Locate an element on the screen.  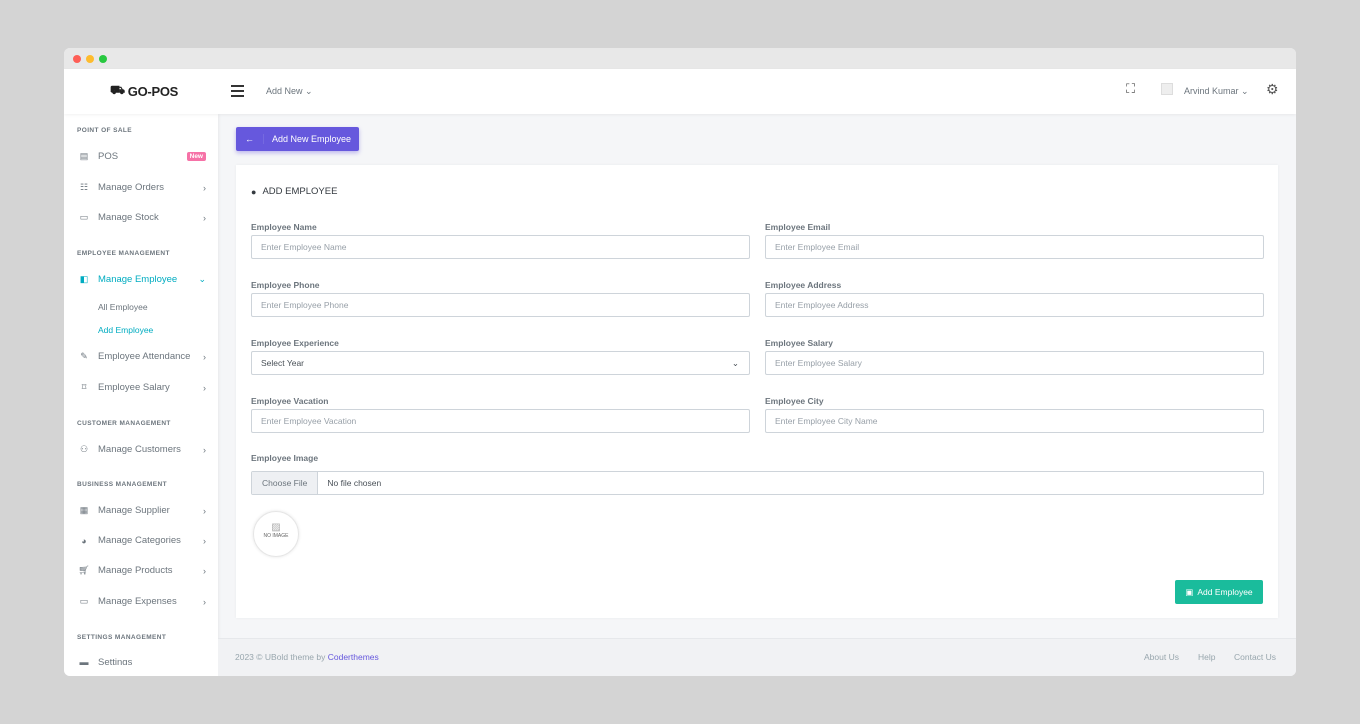
image-label: Employee Image is located at coordinates (285, 458).